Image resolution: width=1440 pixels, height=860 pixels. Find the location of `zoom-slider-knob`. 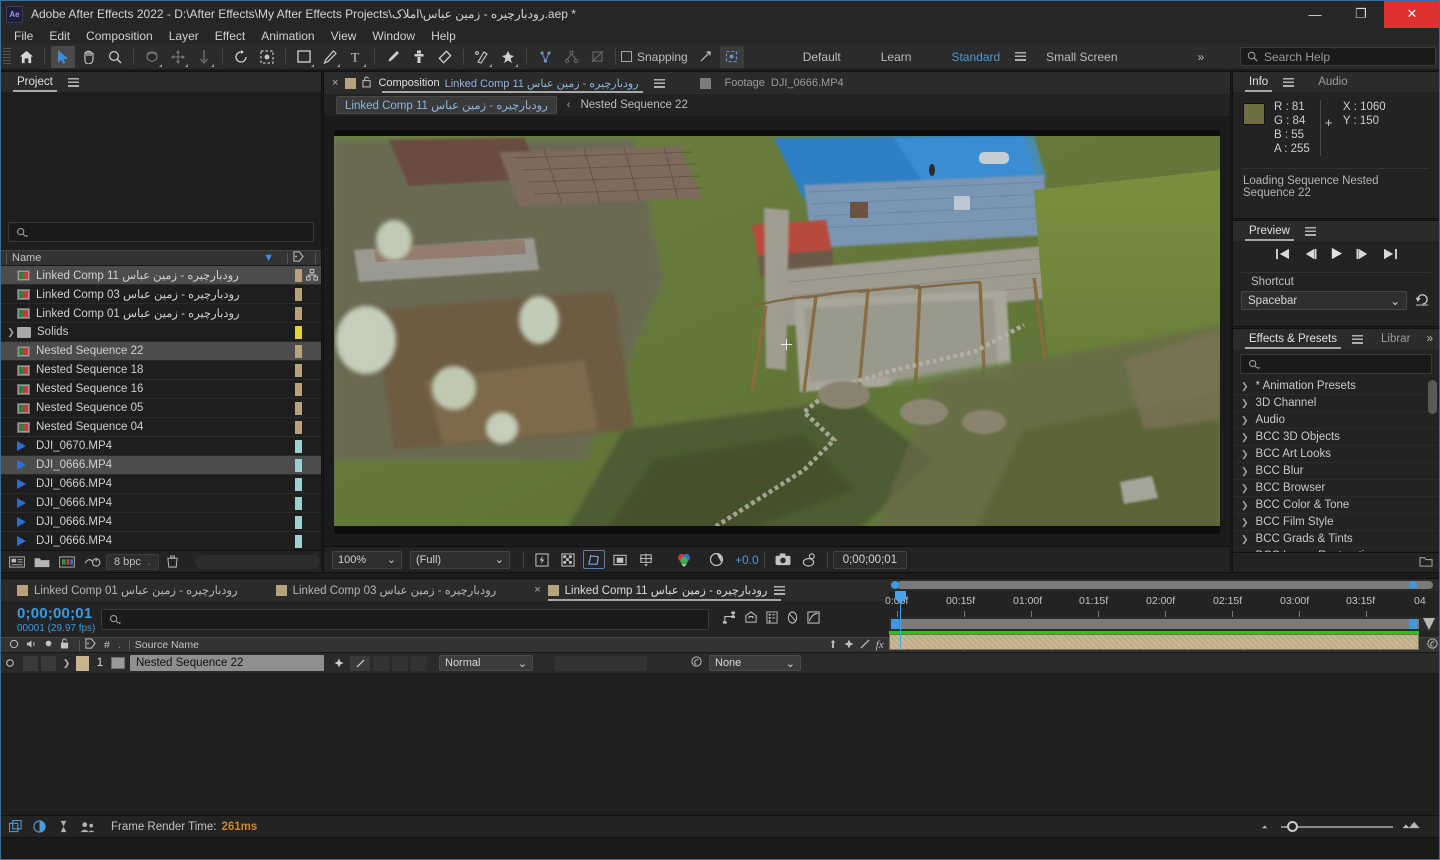

zoom-slider-knob is located at coordinates (1292, 826).